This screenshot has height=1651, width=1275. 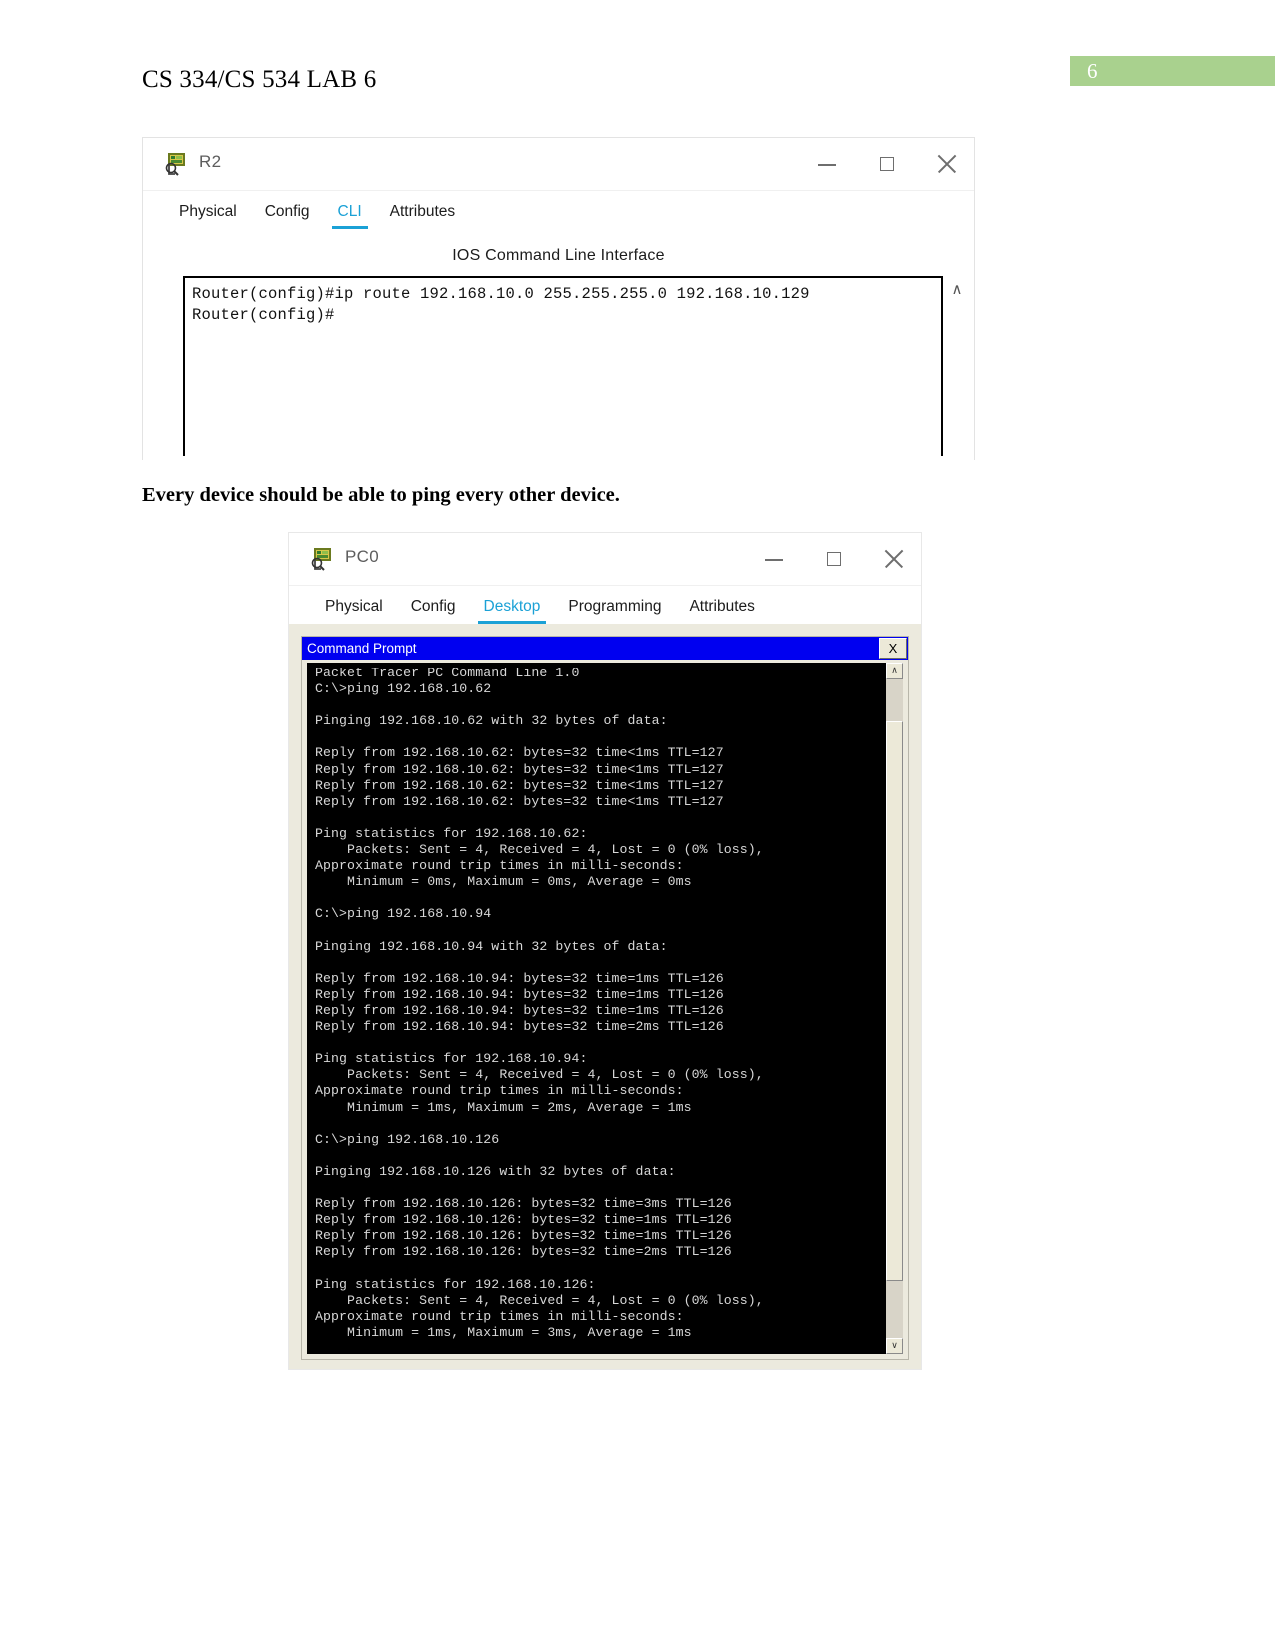 What do you see at coordinates (893, 648) in the screenshot?
I see `command-prompt-close-button: X` at bounding box center [893, 648].